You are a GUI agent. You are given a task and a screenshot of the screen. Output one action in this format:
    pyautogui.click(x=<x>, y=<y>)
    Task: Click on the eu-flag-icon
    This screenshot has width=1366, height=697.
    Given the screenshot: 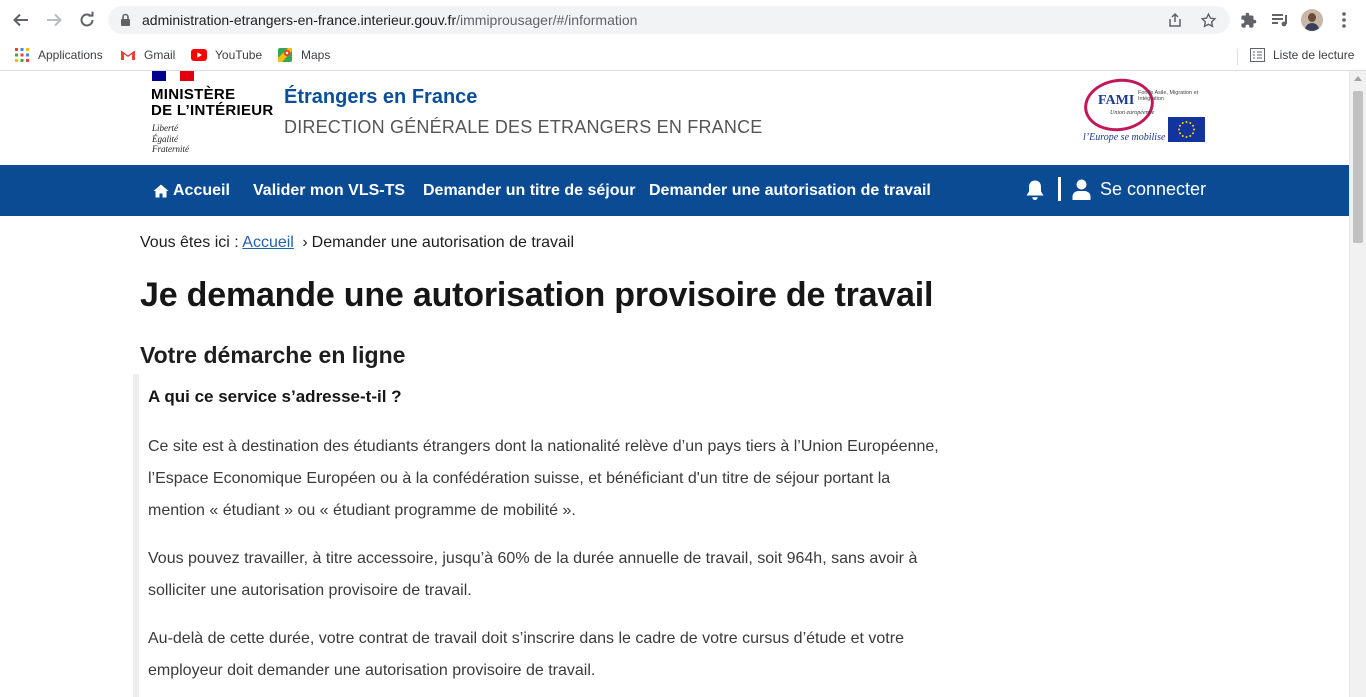 What is the action you would take?
    pyautogui.click(x=1186, y=129)
    